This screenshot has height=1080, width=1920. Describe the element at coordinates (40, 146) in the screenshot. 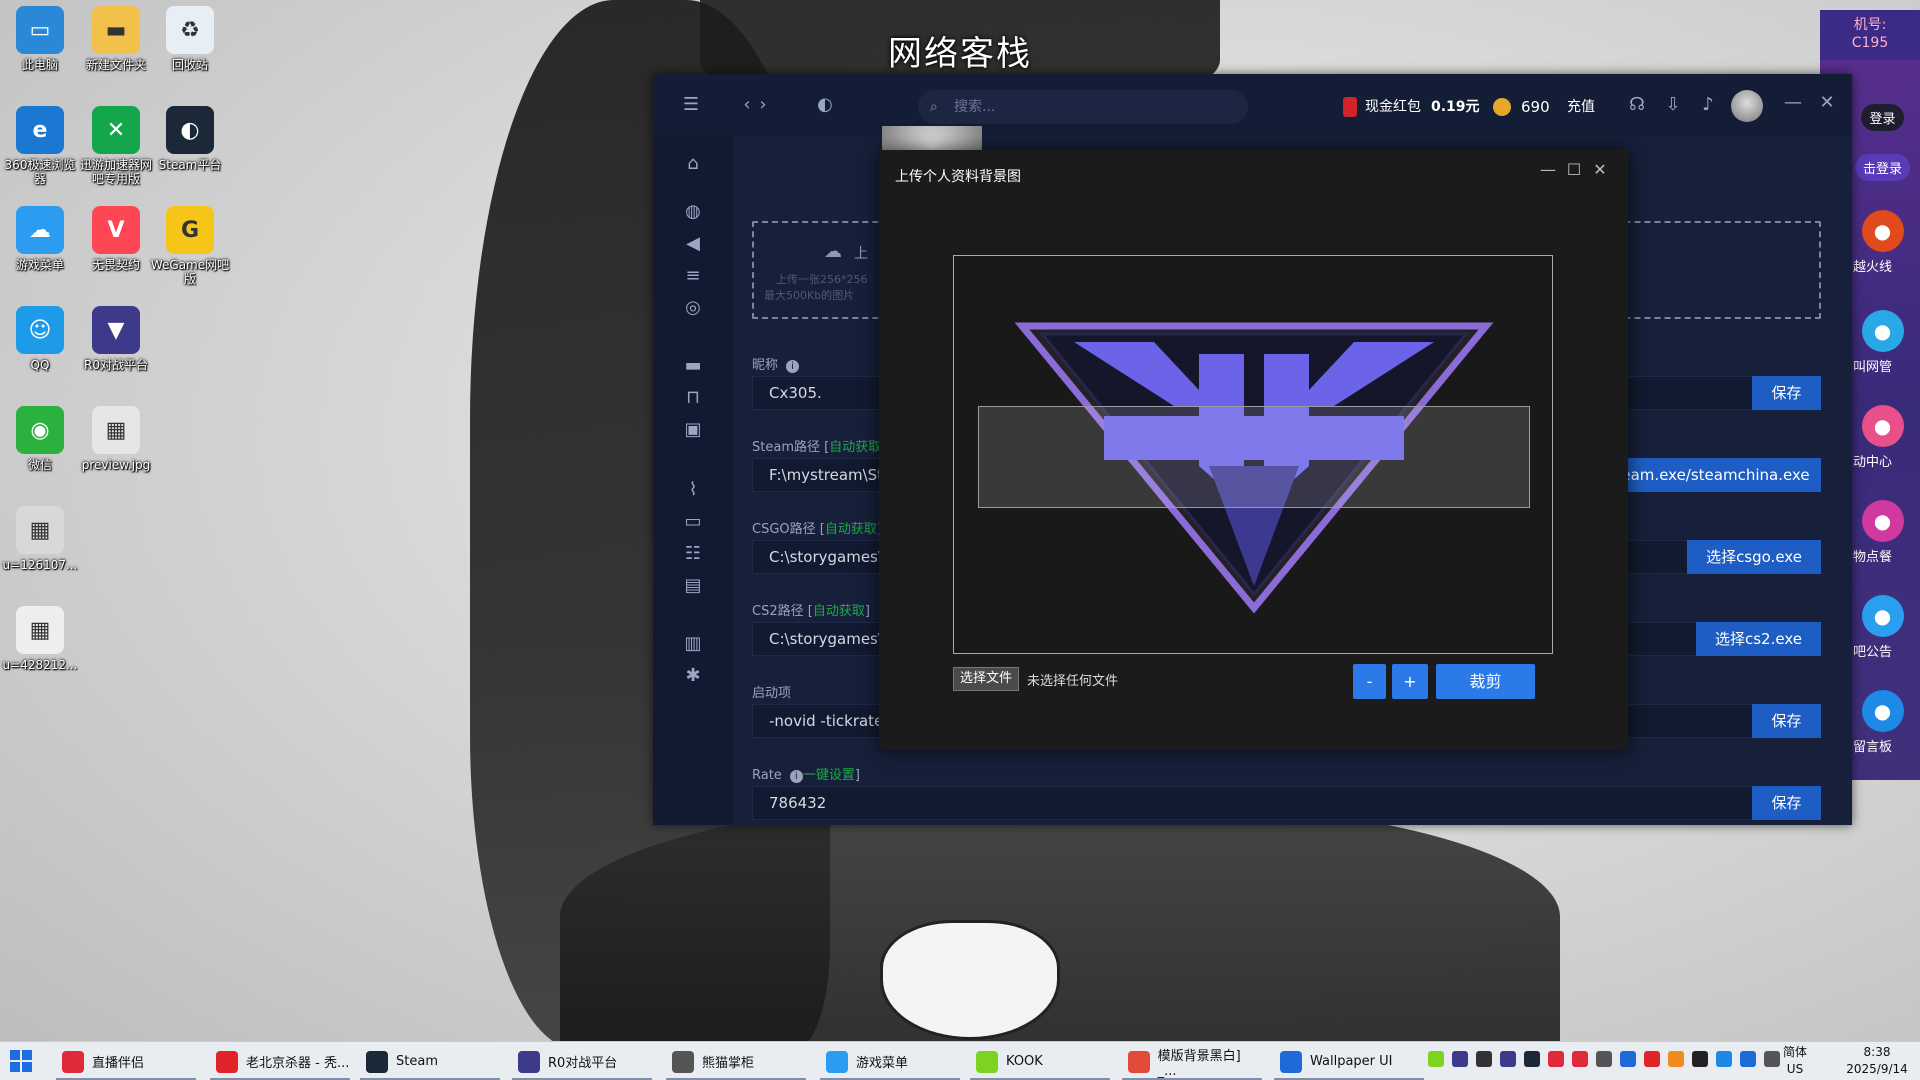

I see `desktop-icon: e 360极速浏览器` at that location.